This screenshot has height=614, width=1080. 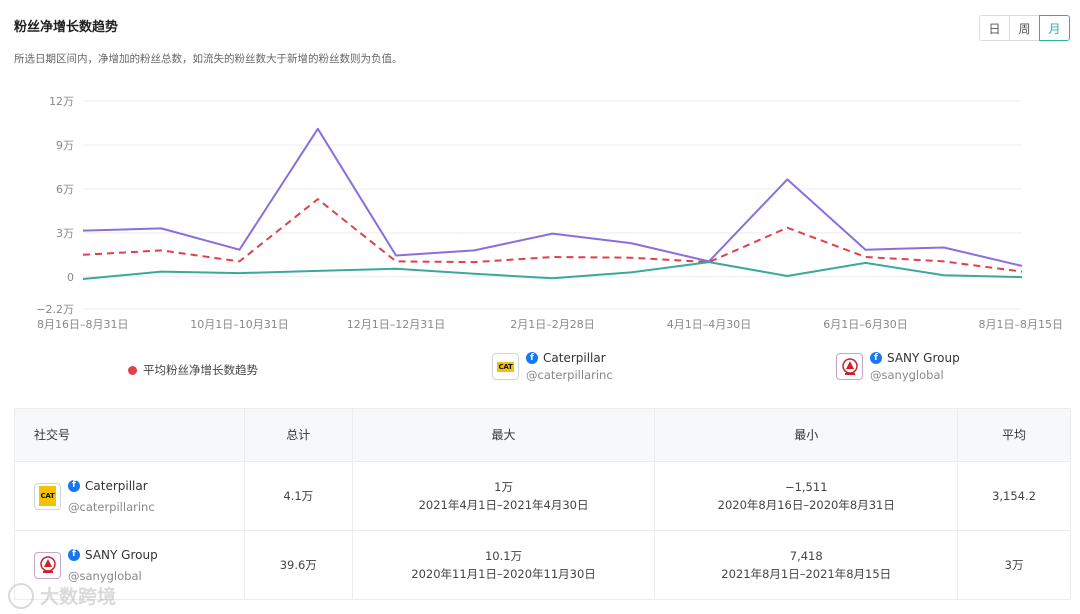 I want to click on watermark: 大数跨境, so click(x=62, y=595).